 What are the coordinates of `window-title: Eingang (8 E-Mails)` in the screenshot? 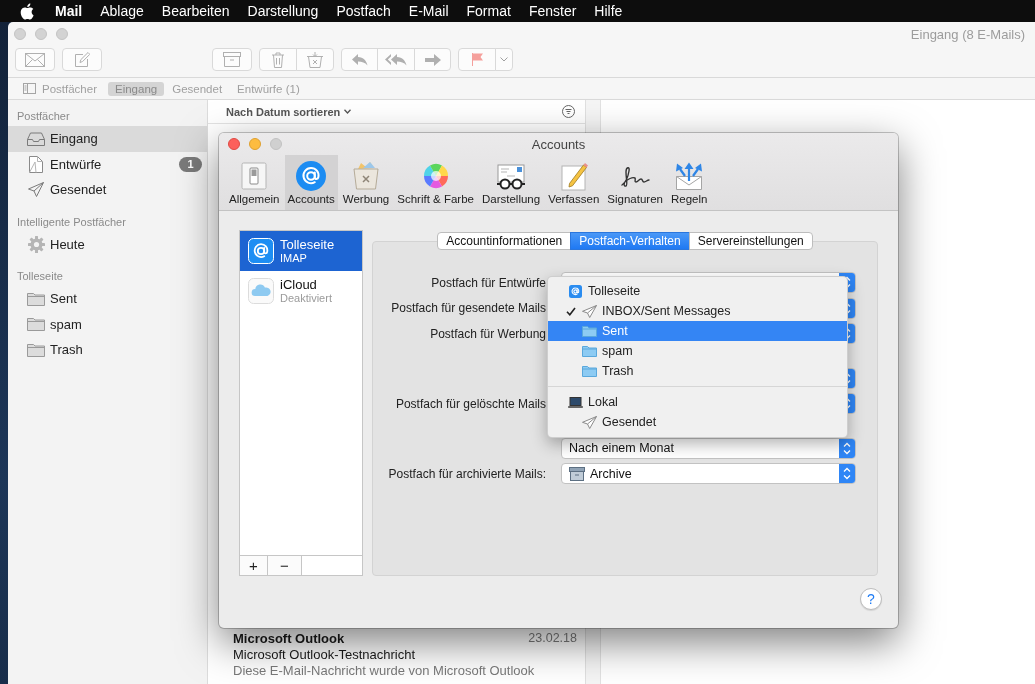 It's located at (967, 34).